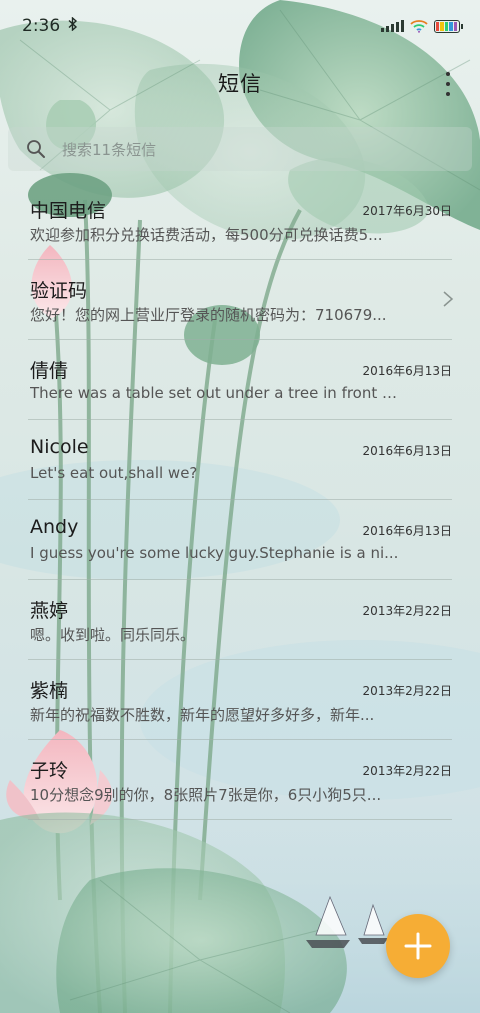  I want to click on battery-icon, so click(448, 26).